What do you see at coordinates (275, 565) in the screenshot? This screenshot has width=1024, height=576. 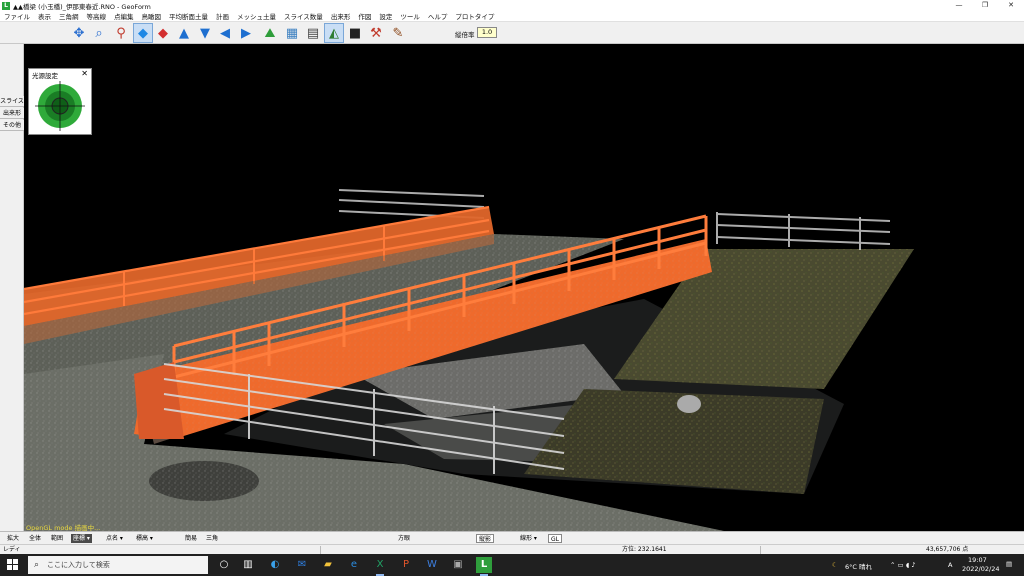 I see `edge-icon: ◐` at bounding box center [275, 565].